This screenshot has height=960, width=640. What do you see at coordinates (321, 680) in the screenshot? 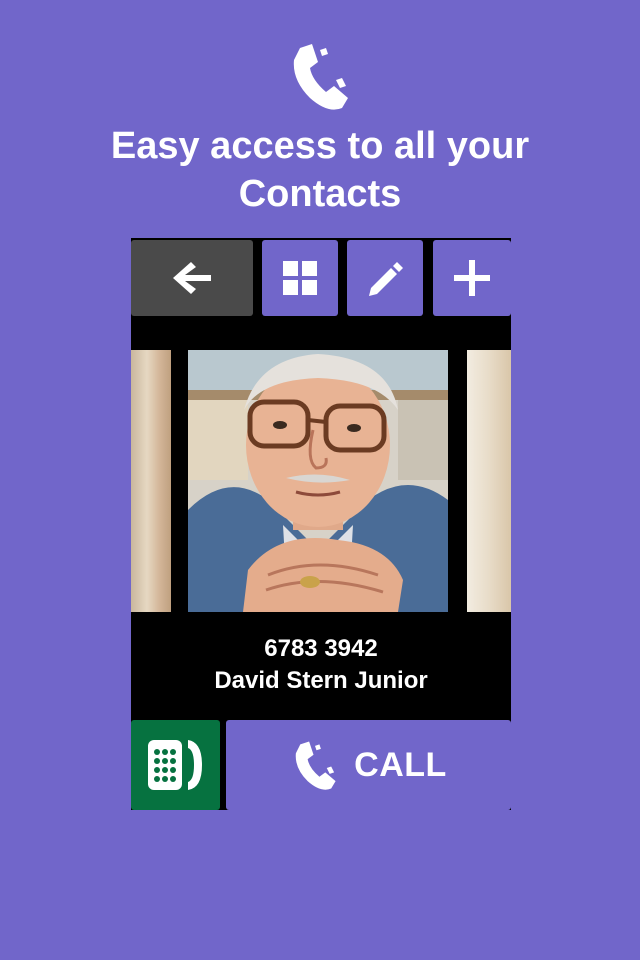
I see `contact-name: David Stern Junior` at bounding box center [321, 680].